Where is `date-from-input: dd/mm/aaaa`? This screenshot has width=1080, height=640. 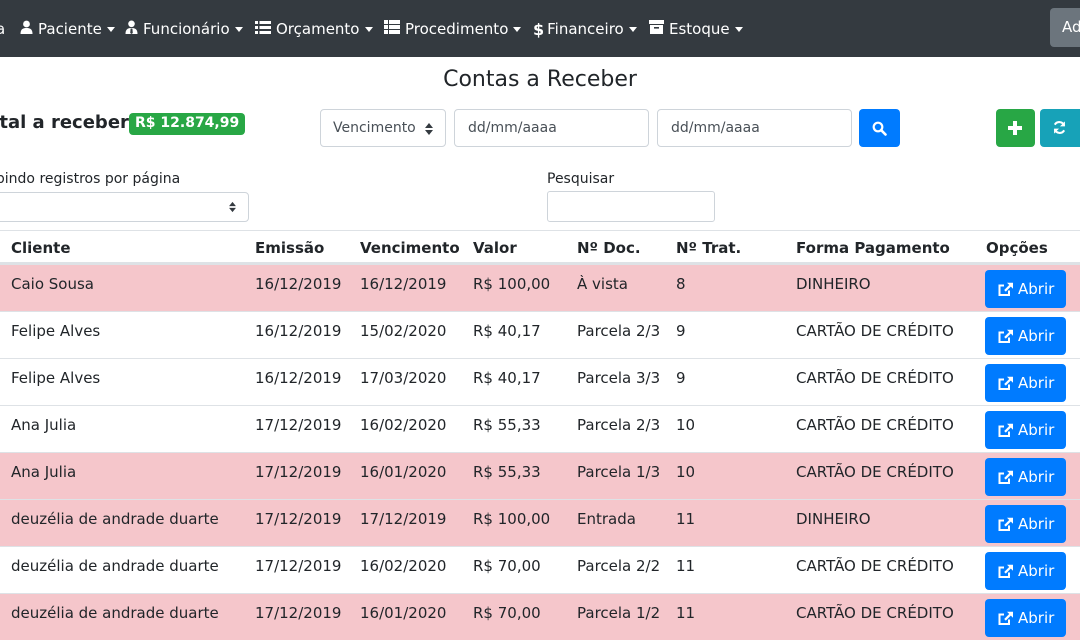 date-from-input: dd/mm/aaaa is located at coordinates (551, 128).